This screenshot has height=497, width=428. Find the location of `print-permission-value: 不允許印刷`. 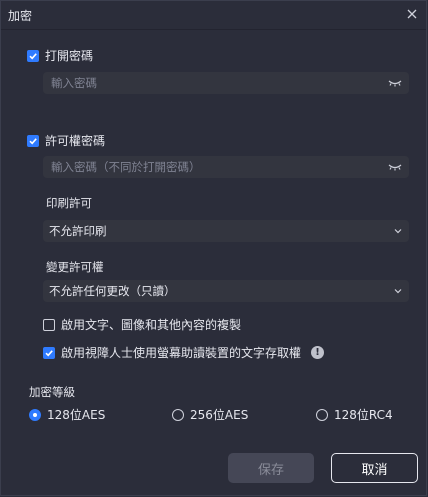

print-permission-value: 不允許印刷 is located at coordinates (78, 231).